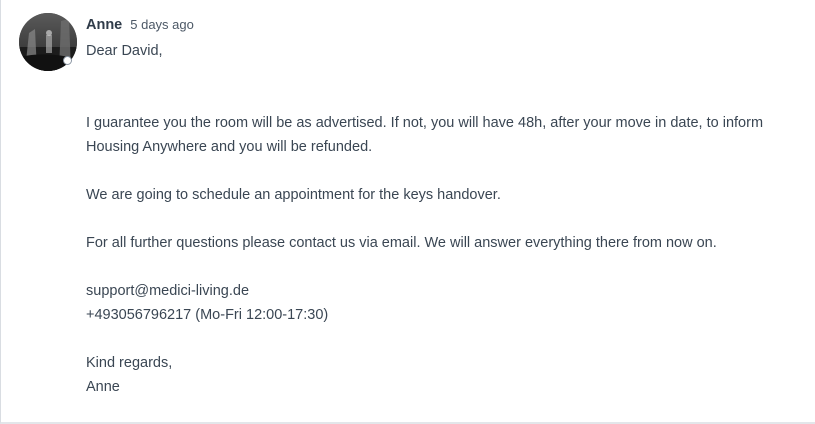 The height and width of the screenshot is (424, 815). I want to click on message-line: Dear David,, so click(124, 51).